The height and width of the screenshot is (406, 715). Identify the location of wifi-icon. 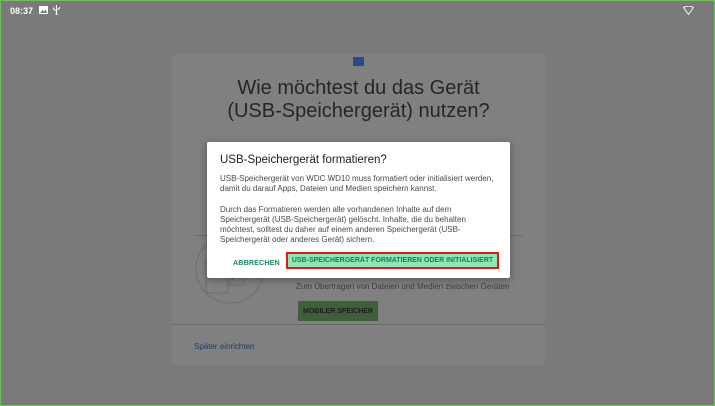
(688, 10).